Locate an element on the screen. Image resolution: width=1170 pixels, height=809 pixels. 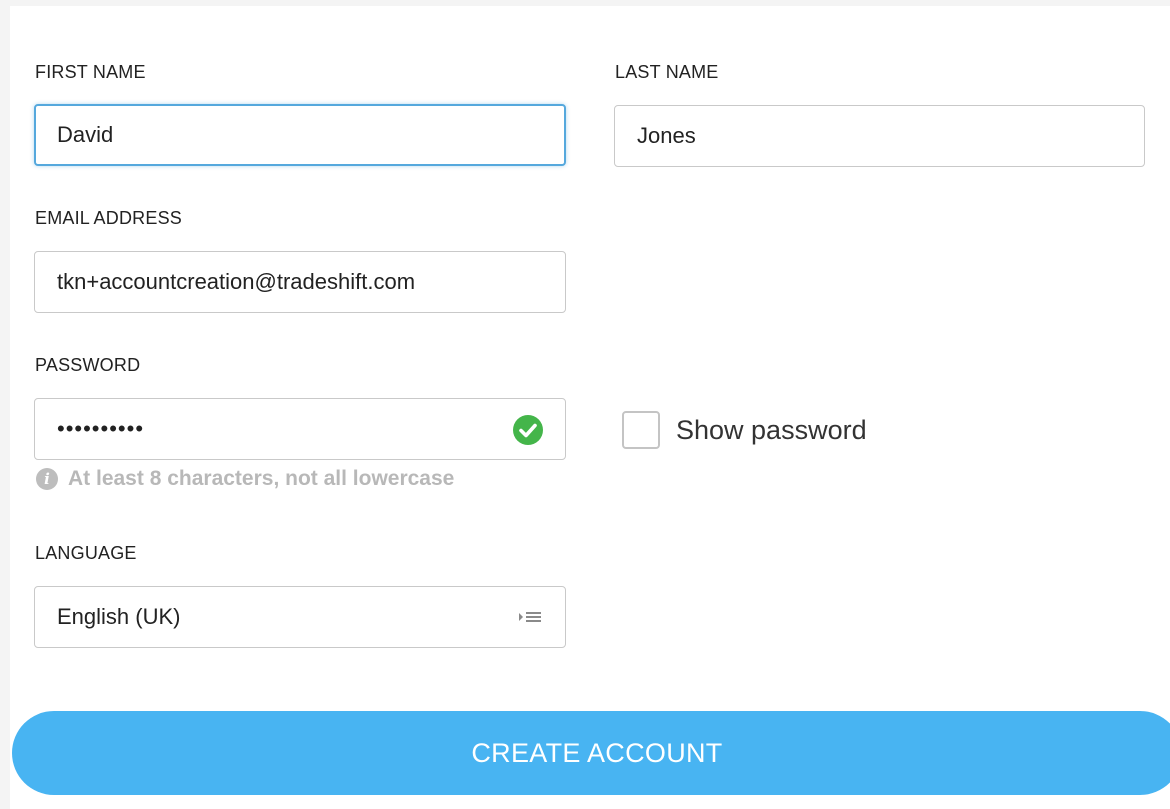
password-hint-text: At least 8 characters, not all lowercase is located at coordinates (261, 478).